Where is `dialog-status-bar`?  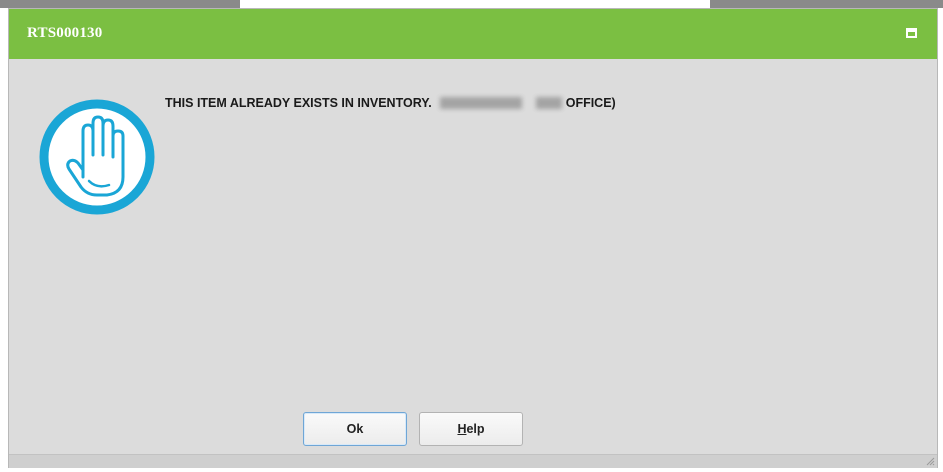
dialog-status-bar is located at coordinates (473, 461).